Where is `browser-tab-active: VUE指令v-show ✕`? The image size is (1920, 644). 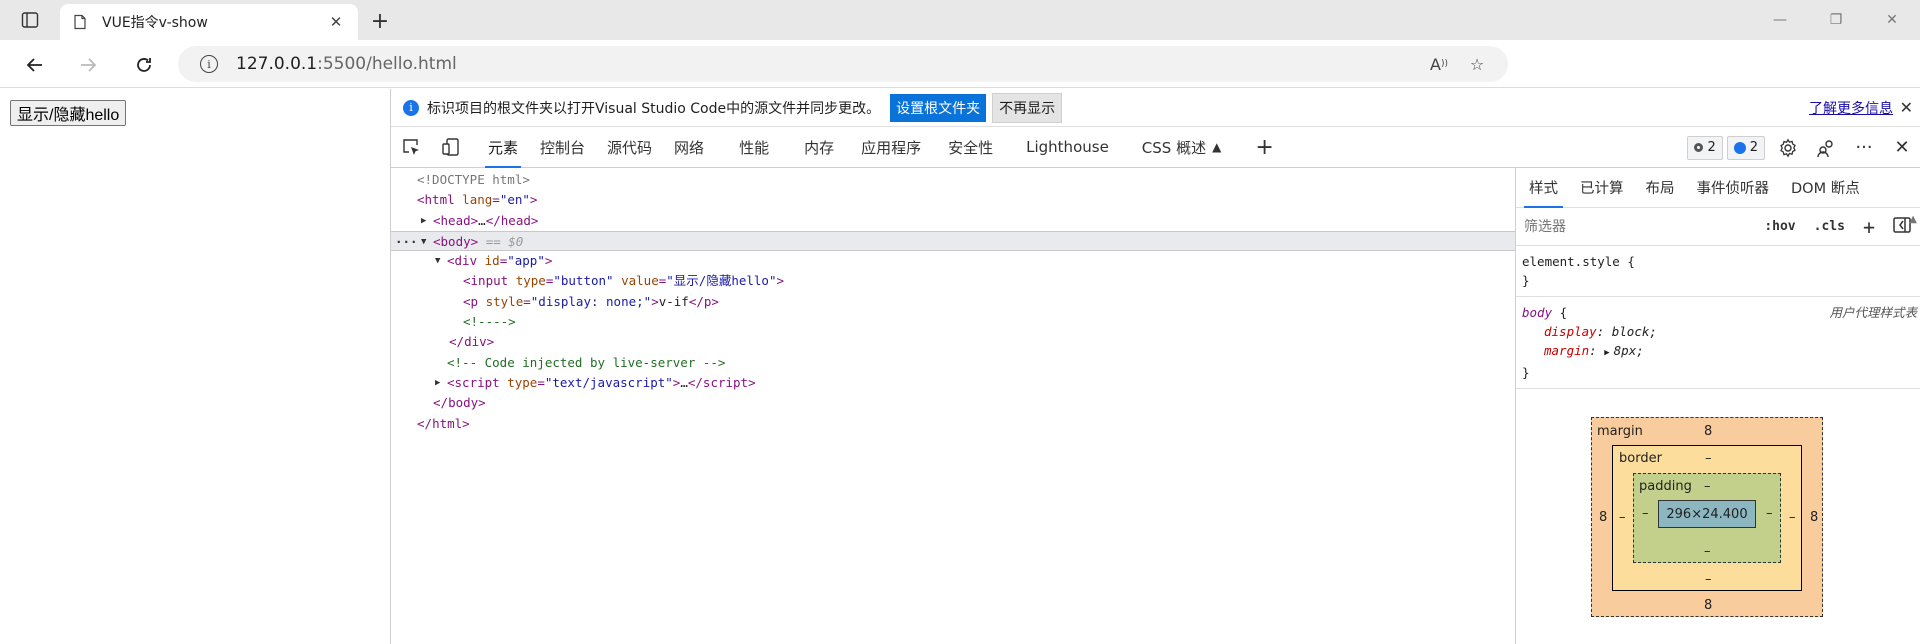
browser-tab-active: VUE指令v-show ✕ is located at coordinates (209, 22).